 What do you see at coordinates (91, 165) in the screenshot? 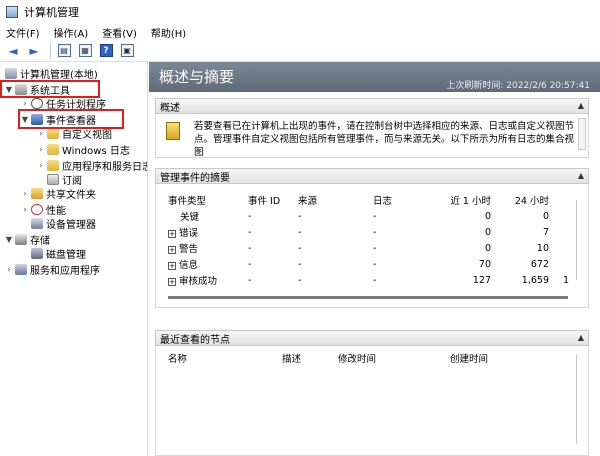
I see `tree-item-app-service-logs: › 应用程序和服务日志` at bounding box center [91, 165].